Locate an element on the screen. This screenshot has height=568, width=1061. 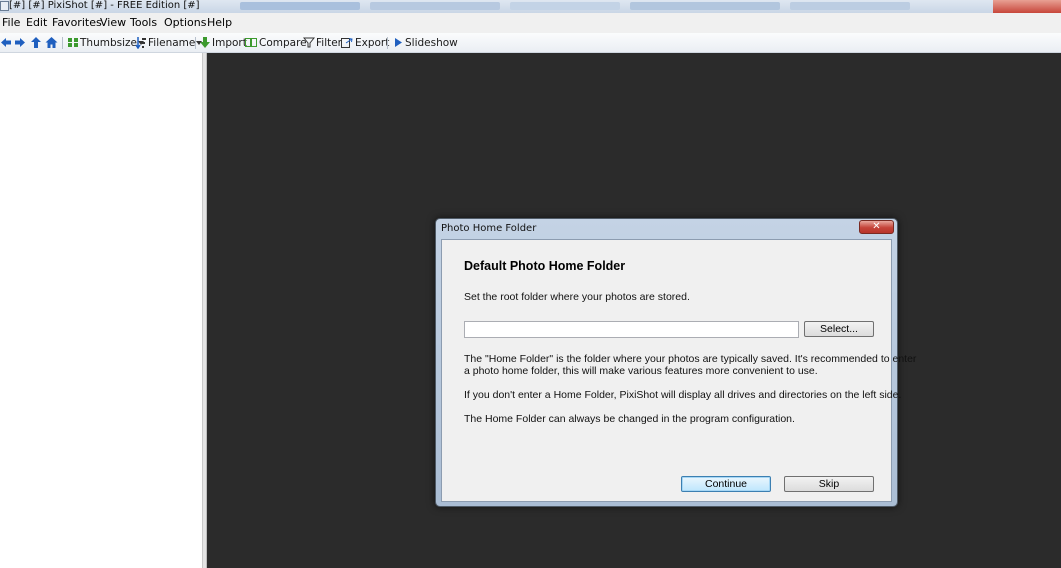
forward-arrow-icon is located at coordinates (20, 42).